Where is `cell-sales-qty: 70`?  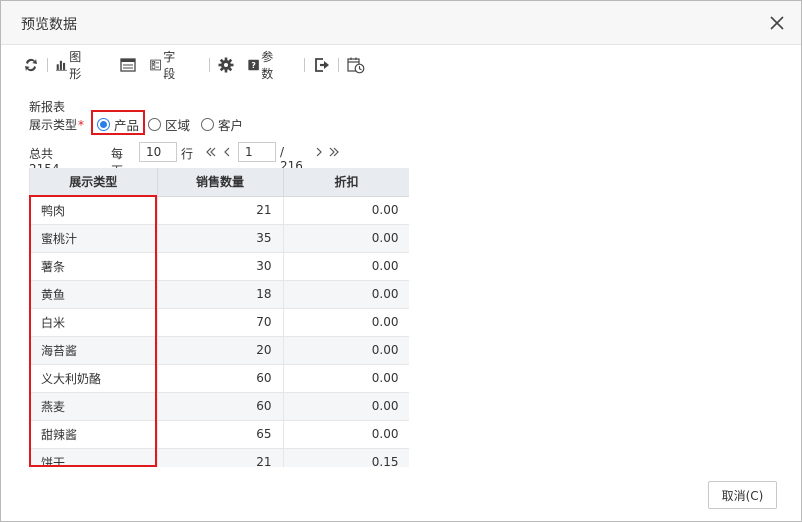
cell-sales-qty: 70 is located at coordinates (220, 322).